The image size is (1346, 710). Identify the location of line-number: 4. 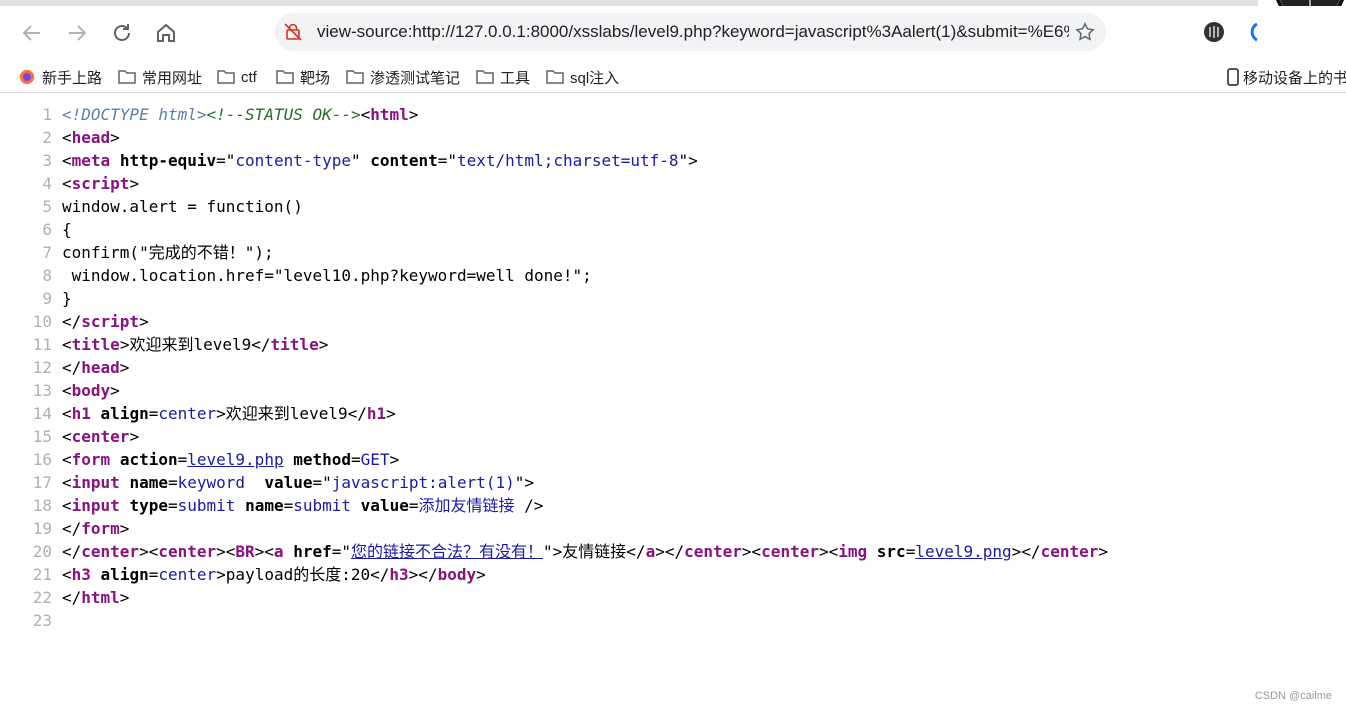
(47, 183).